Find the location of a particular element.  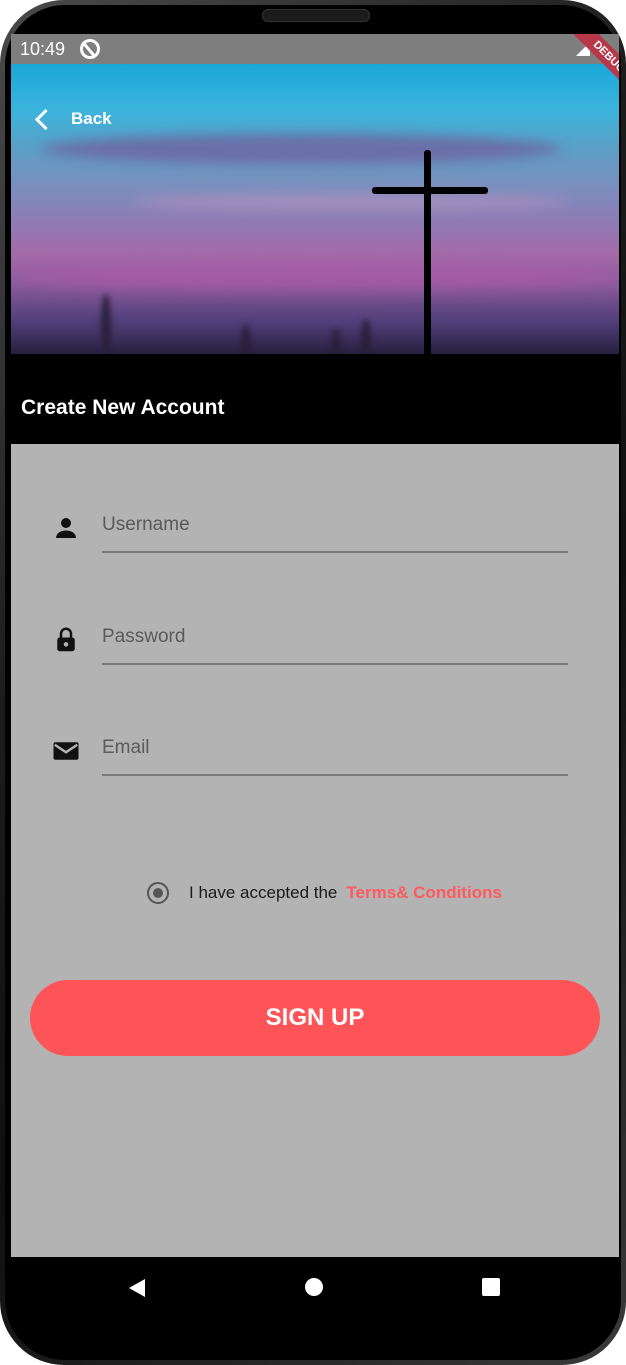

email-field is located at coordinates (335, 749).